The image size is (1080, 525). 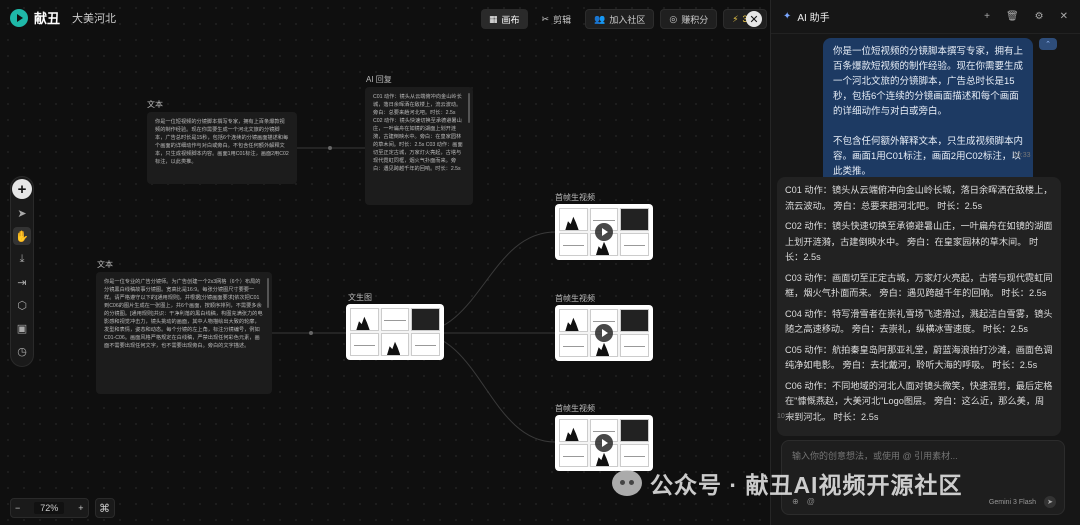 I want to click on nav-community-label: 加入社区, so click(x=627, y=19).